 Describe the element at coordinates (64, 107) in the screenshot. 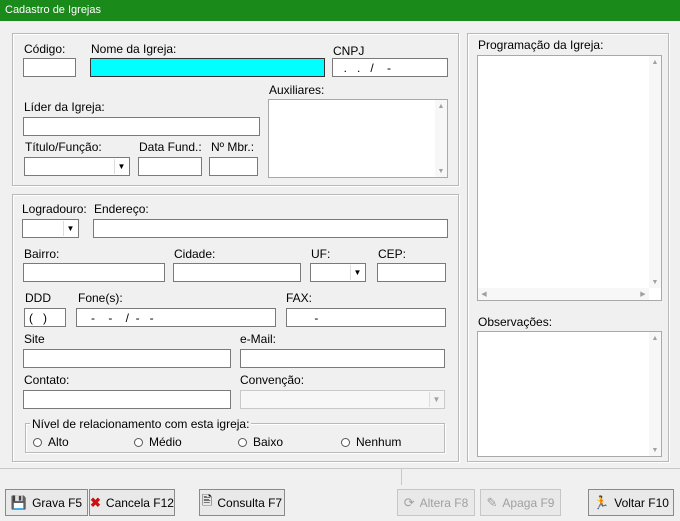

I see `lider-igreja-label: Líder da Igreja:` at that location.